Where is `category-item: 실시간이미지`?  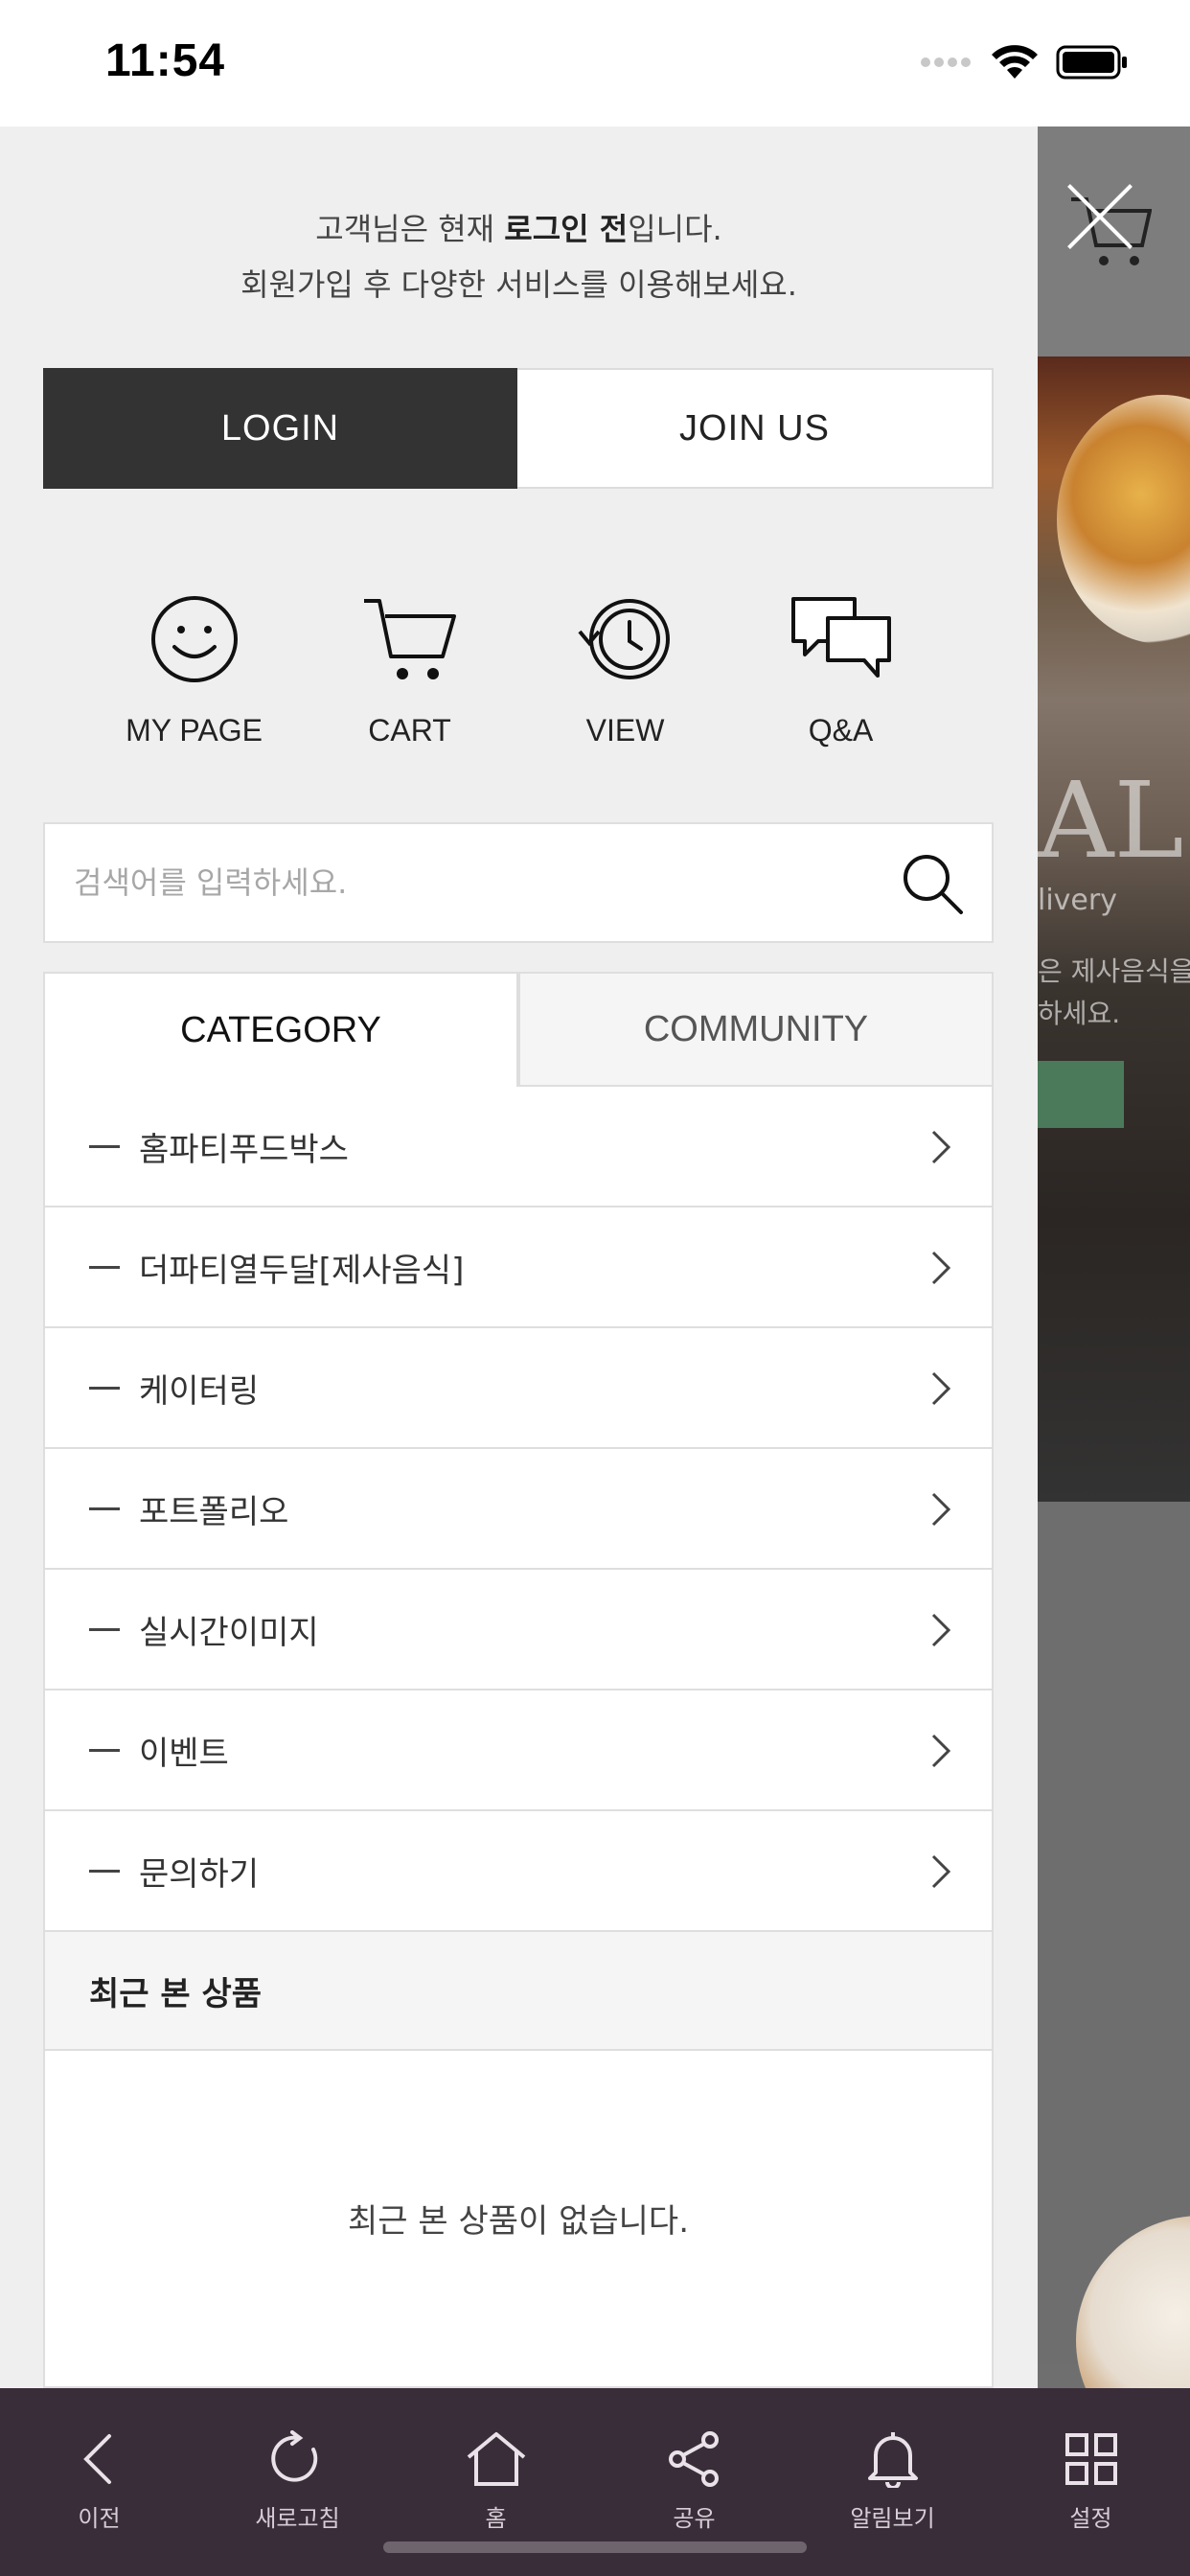
category-item: 실시간이미지 is located at coordinates (518, 1630).